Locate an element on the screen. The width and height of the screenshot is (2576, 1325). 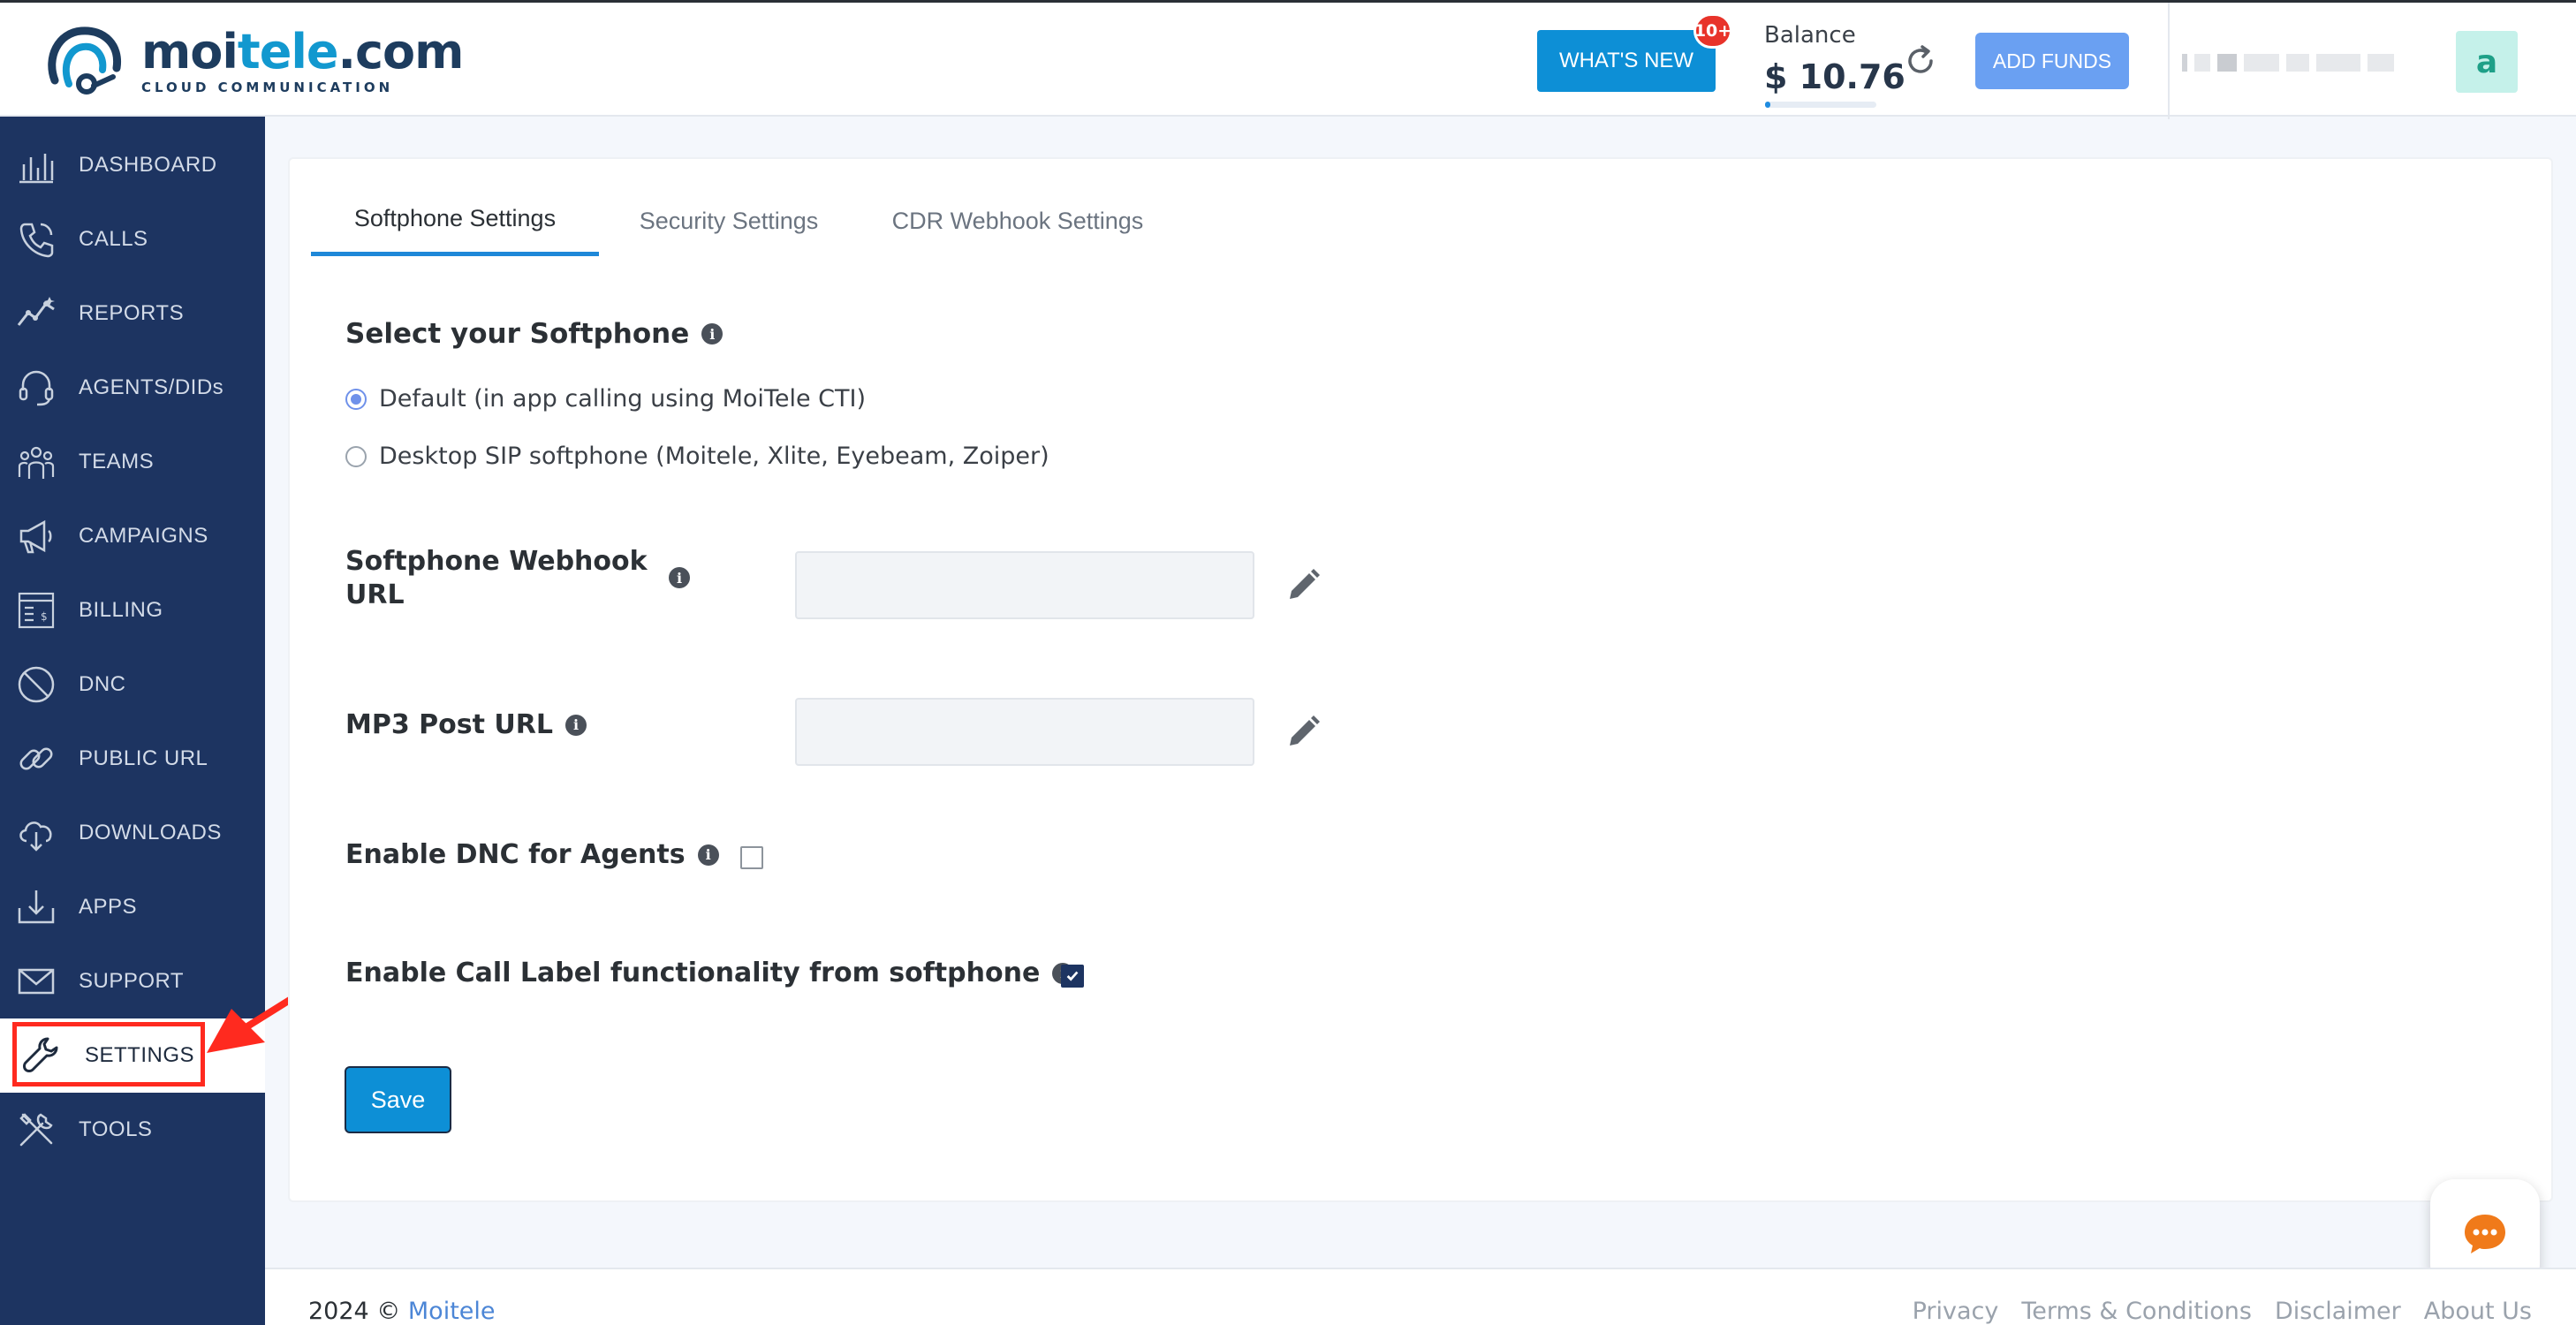
chat-bubble-icon is located at coordinates (2485, 1234).